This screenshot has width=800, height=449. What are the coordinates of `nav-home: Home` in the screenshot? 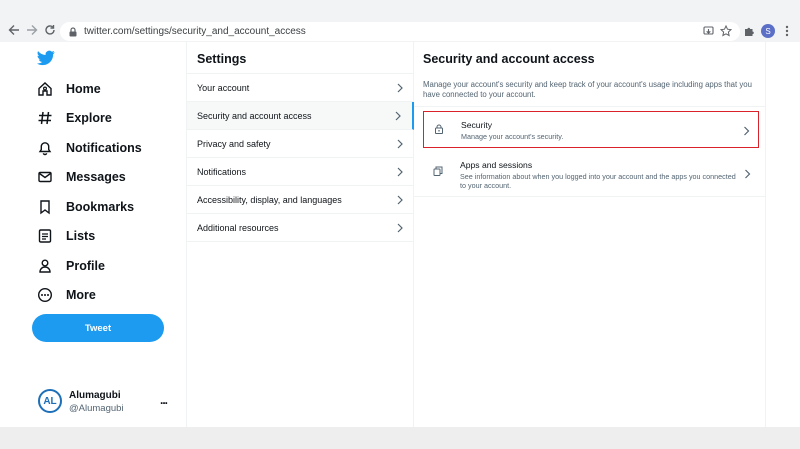 It's located at (68, 89).